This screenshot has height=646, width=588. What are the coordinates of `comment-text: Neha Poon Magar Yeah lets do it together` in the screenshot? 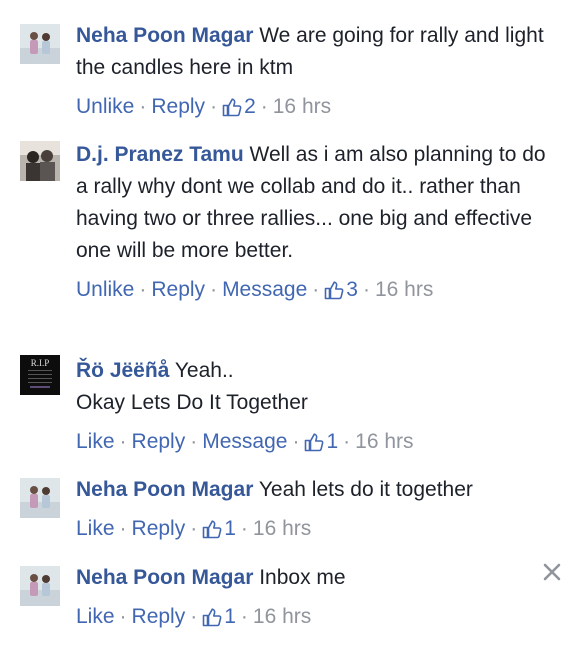 It's located at (318, 490).